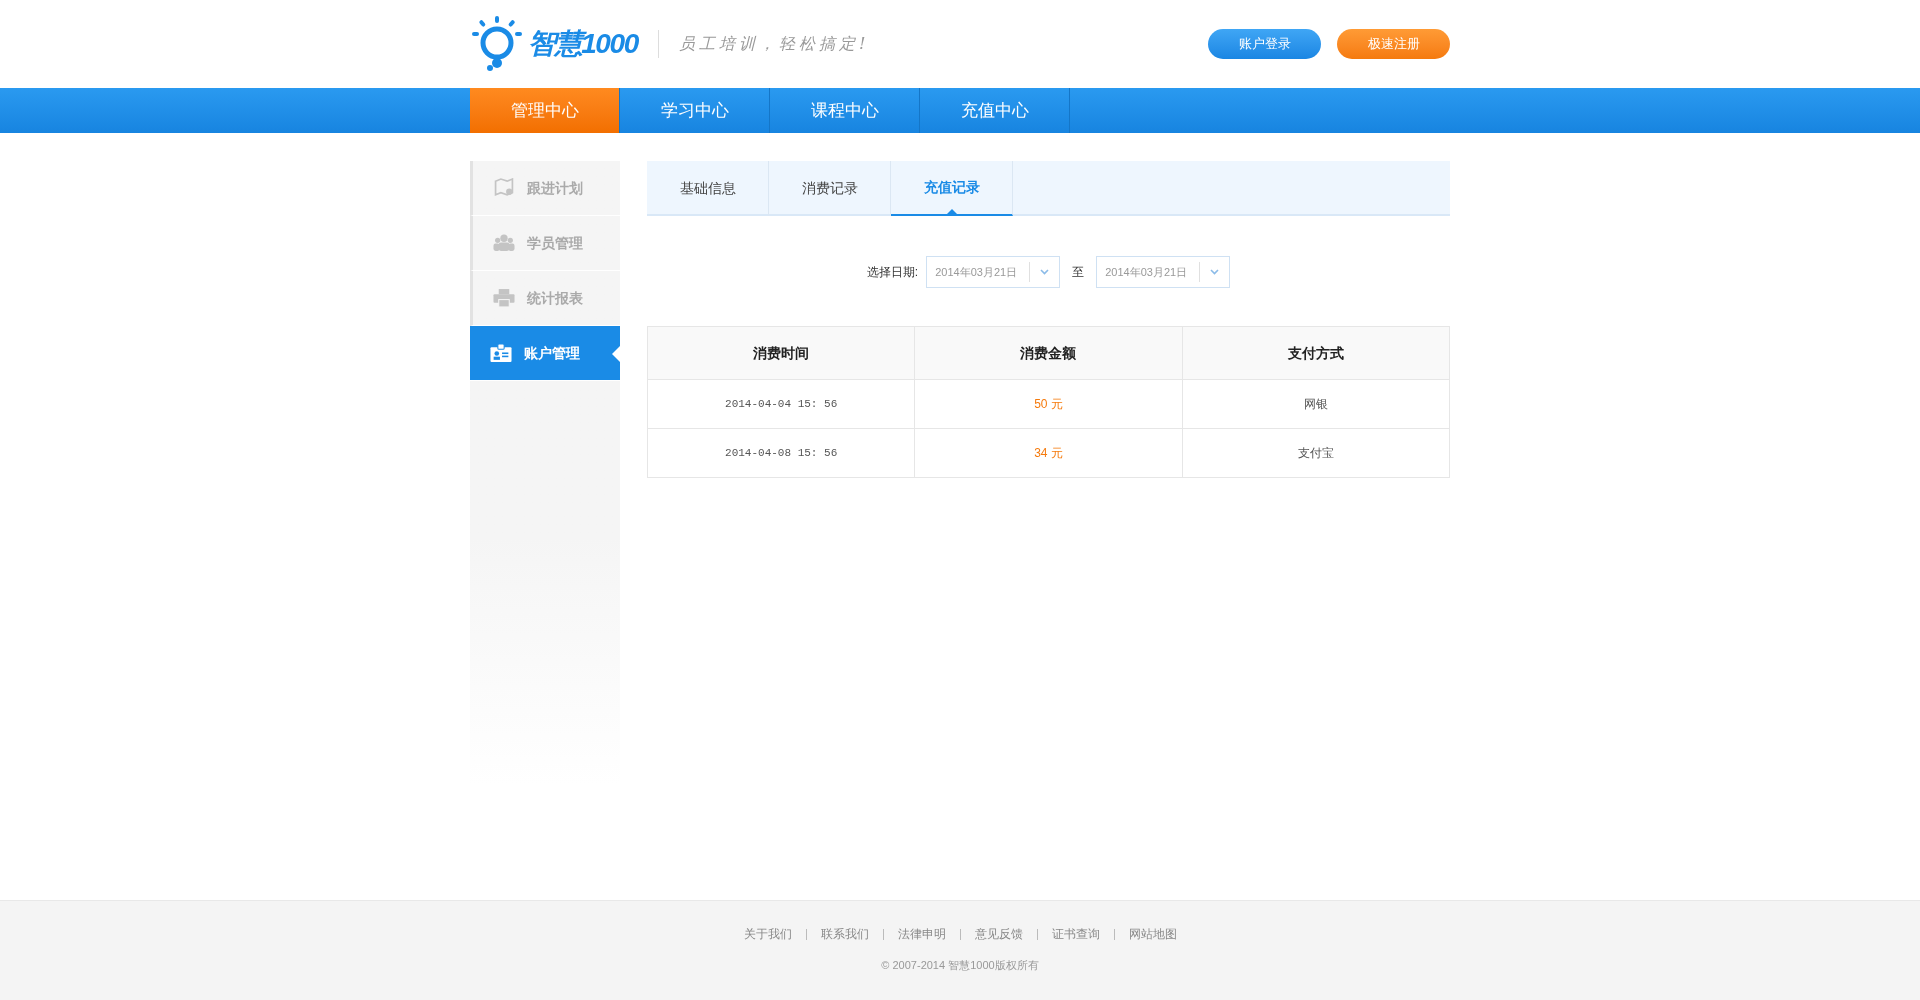 This screenshot has height=1000, width=1920. I want to click on table-cell: 支付宝, so click(1316, 453).